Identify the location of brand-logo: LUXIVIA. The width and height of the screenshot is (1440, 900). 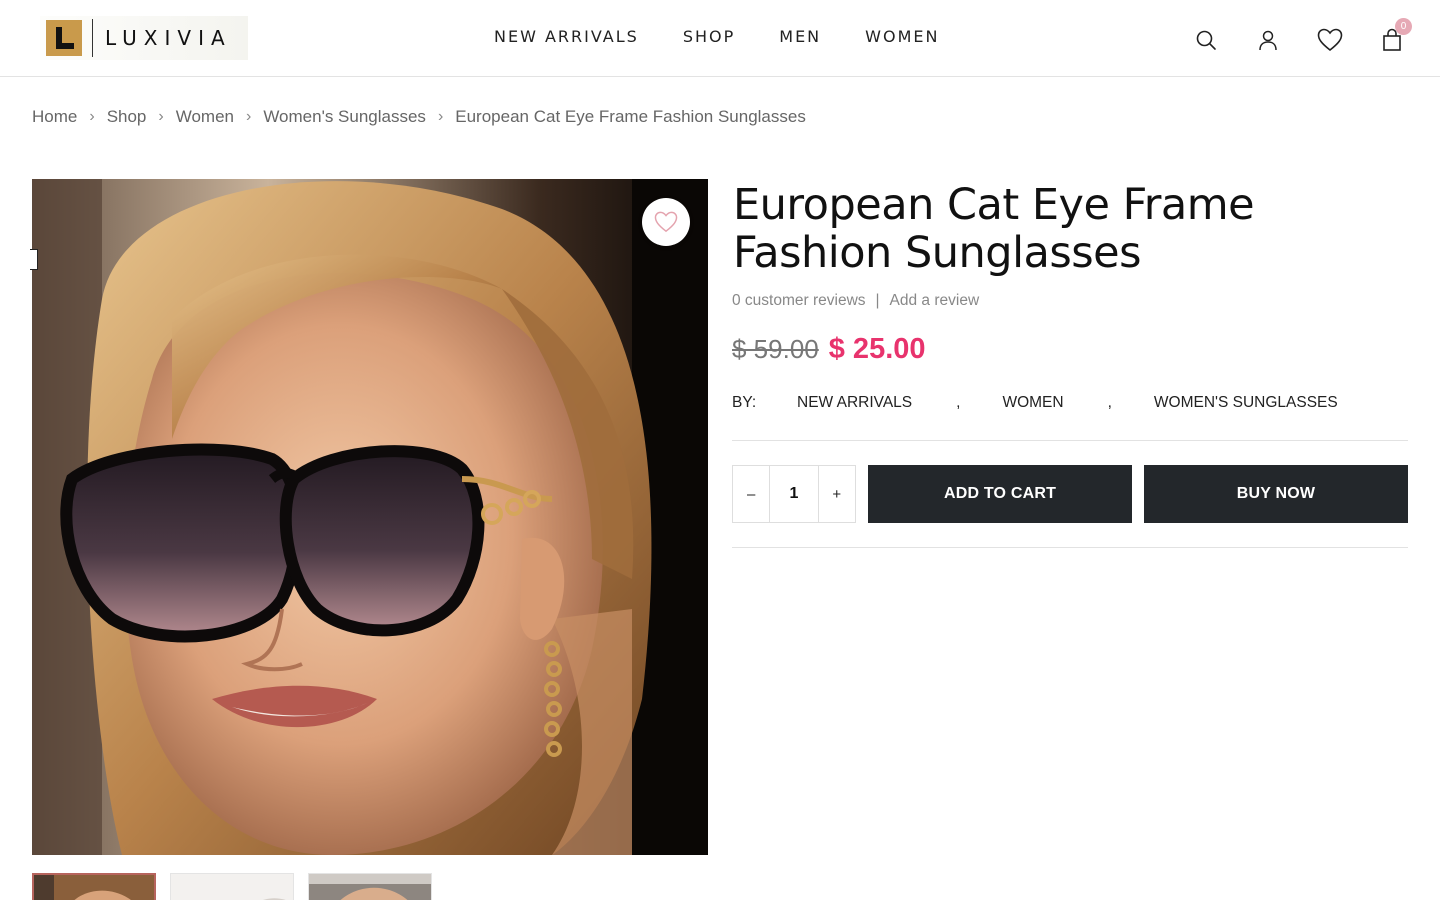
(144, 38).